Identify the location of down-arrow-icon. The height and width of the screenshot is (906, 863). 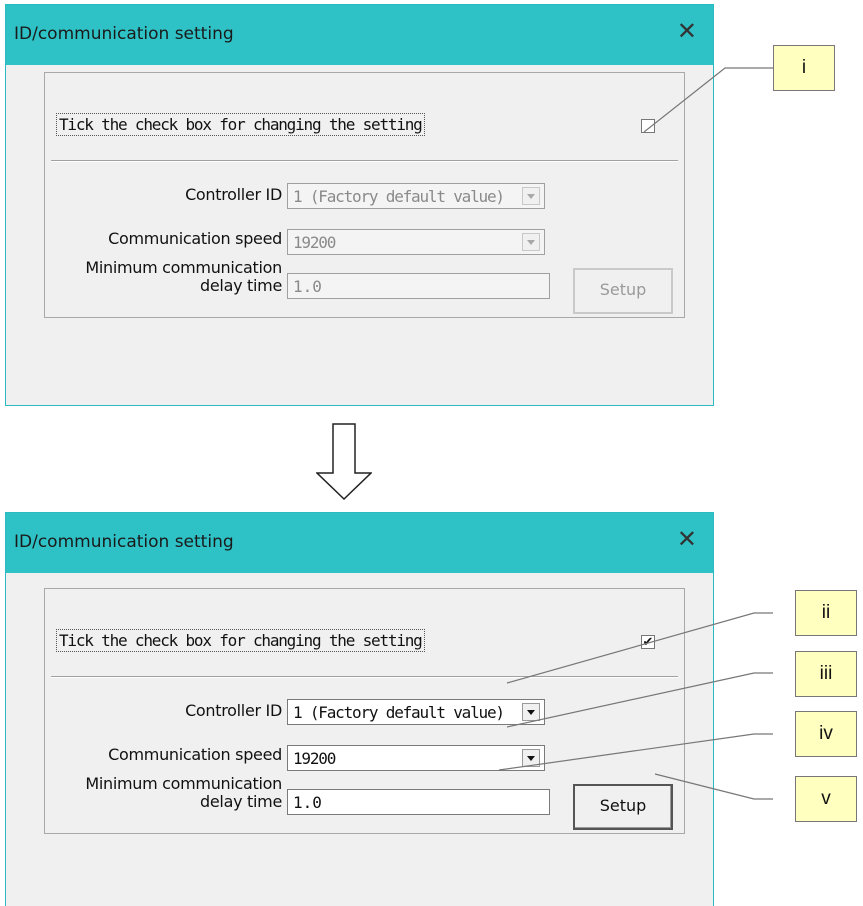
(344, 461).